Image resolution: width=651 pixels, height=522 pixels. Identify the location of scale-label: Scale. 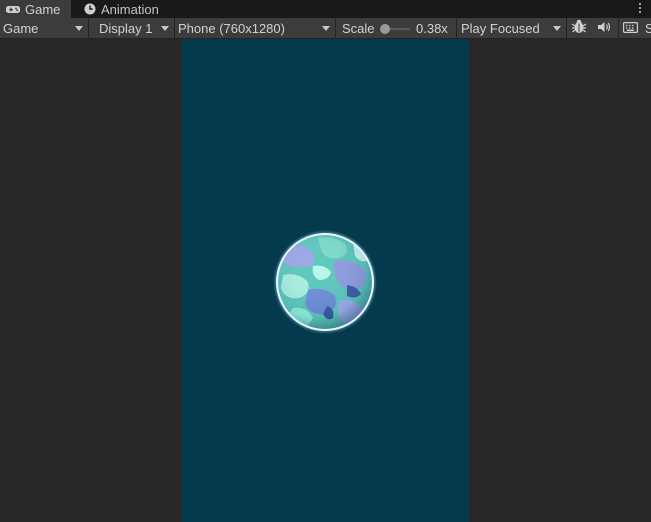
(358, 28).